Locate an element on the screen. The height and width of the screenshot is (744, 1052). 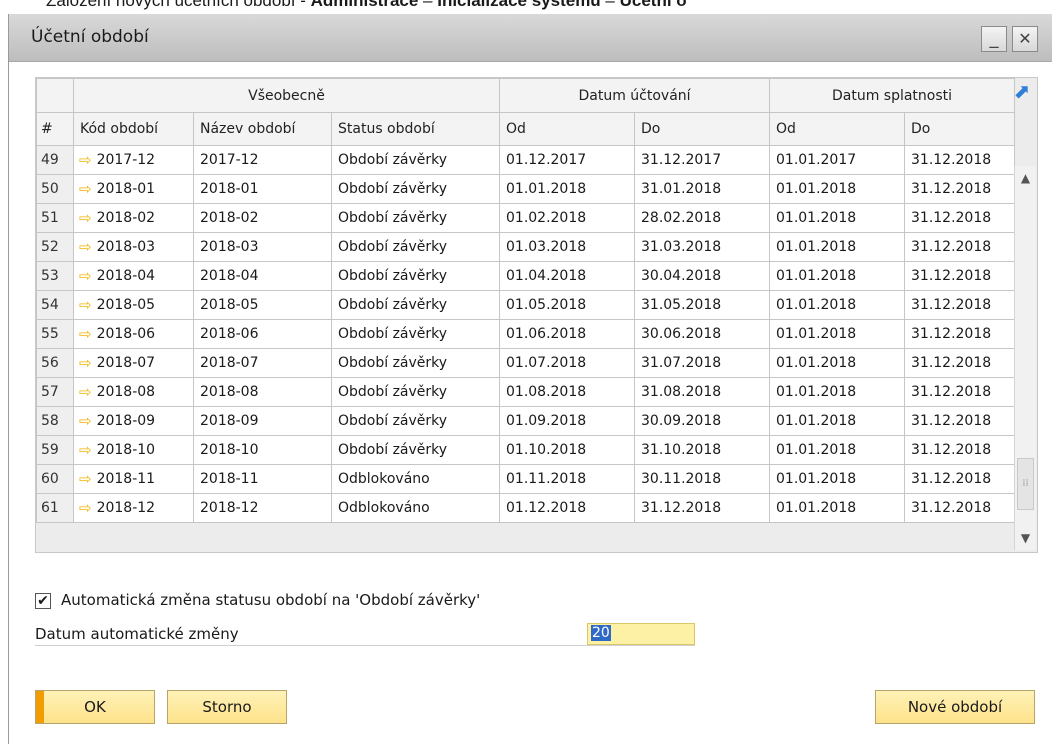
scroll-thumb: ⁞⁞ is located at coordinates (1025, 484).